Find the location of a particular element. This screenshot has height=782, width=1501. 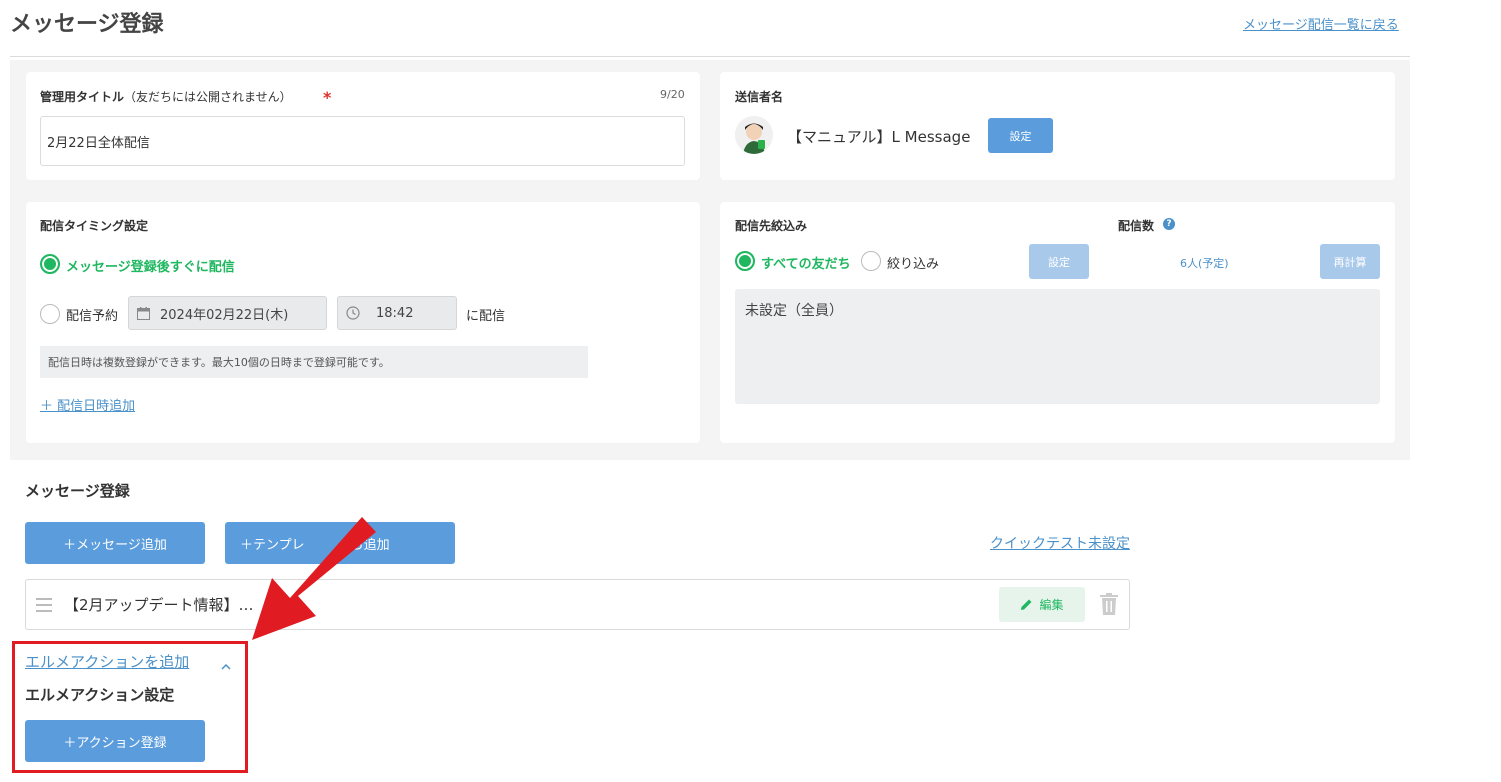

radio-filter is located at coordinates (871, 261).